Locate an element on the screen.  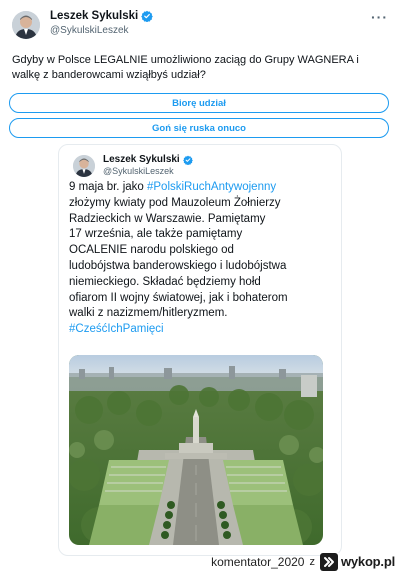
line-text: złożymy kwiaty pod Mauzoleum Żołnierzy is located at coordinates (175, 202).